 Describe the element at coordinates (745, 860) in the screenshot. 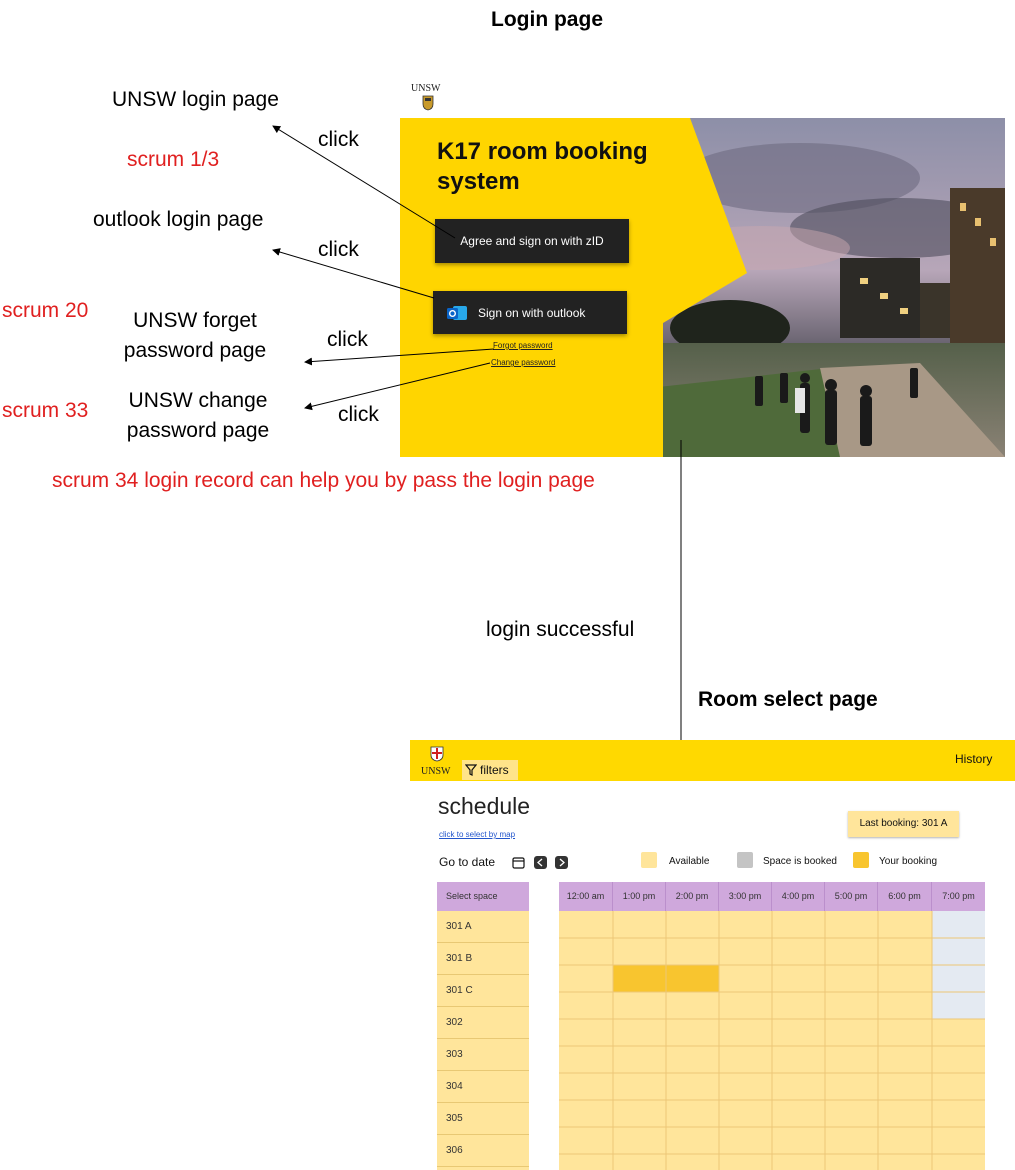

I see `legend-booked-swatch` at that location.